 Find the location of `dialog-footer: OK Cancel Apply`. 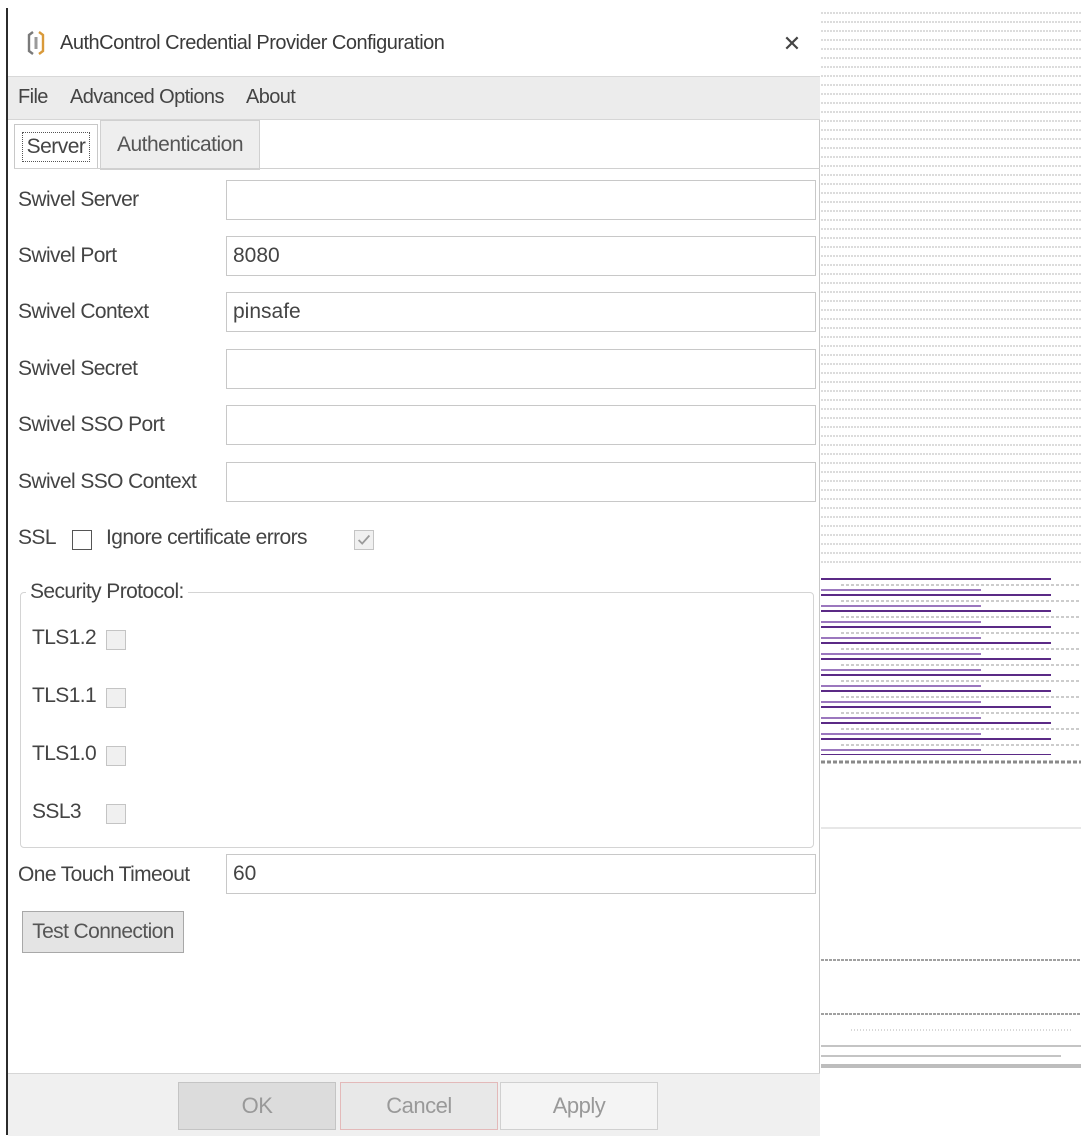

dialog-footer: OK Cancel Apply is located at coordinates (414, 1104).